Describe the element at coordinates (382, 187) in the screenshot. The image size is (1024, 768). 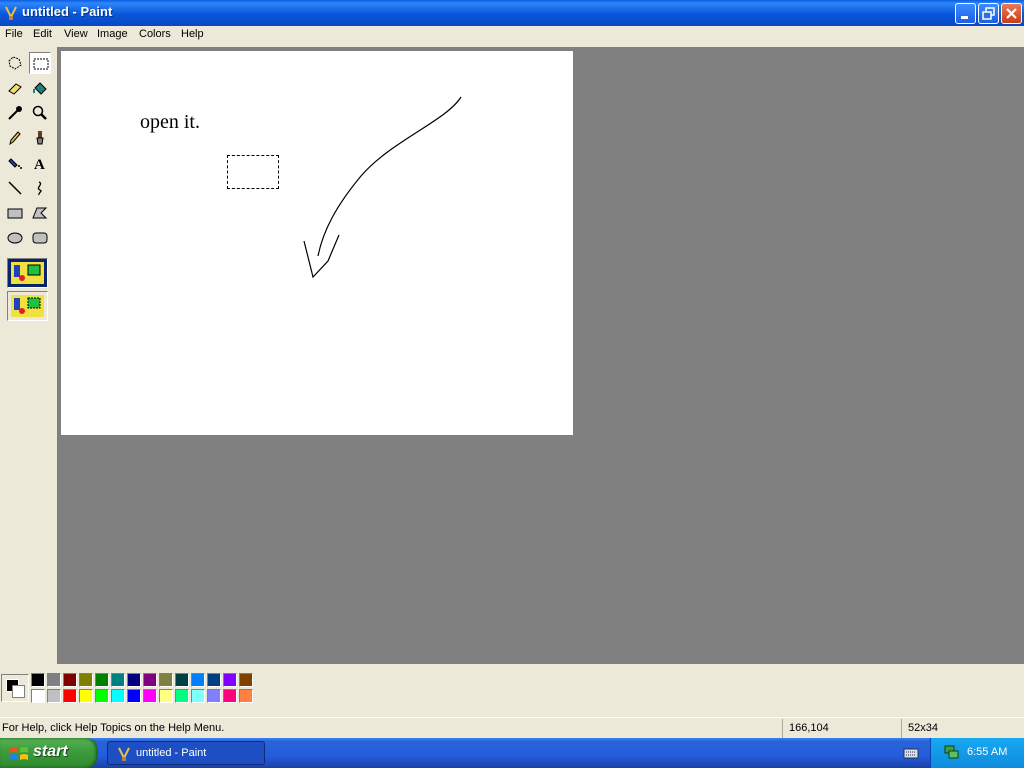
I see `arrow-drawing` at that location.